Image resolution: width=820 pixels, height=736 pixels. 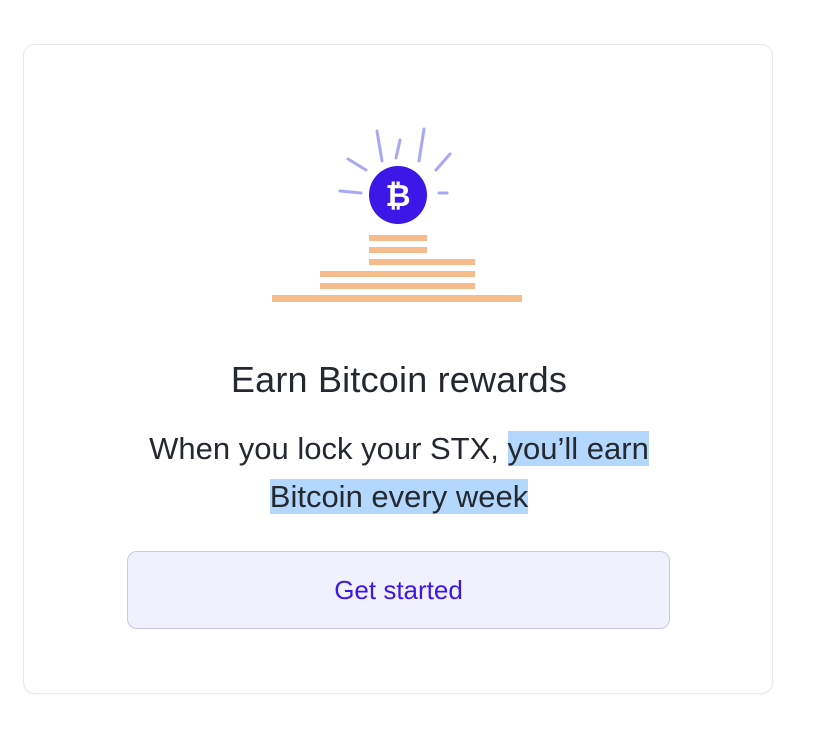 What do you see at coordinates (397, 268) in the screenshot?
I see `coin-stacks-icon` at bounding box center [397, 268].